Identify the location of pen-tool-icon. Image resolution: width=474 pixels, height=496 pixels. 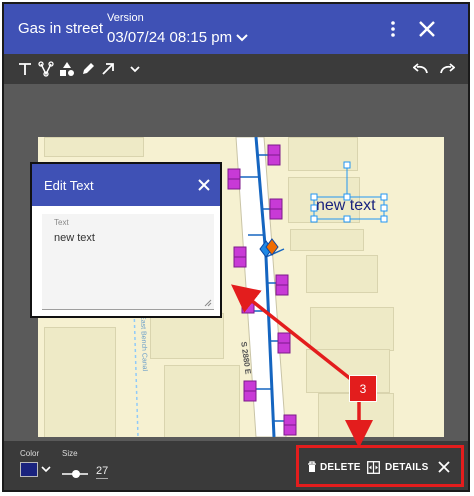
(88, 69).